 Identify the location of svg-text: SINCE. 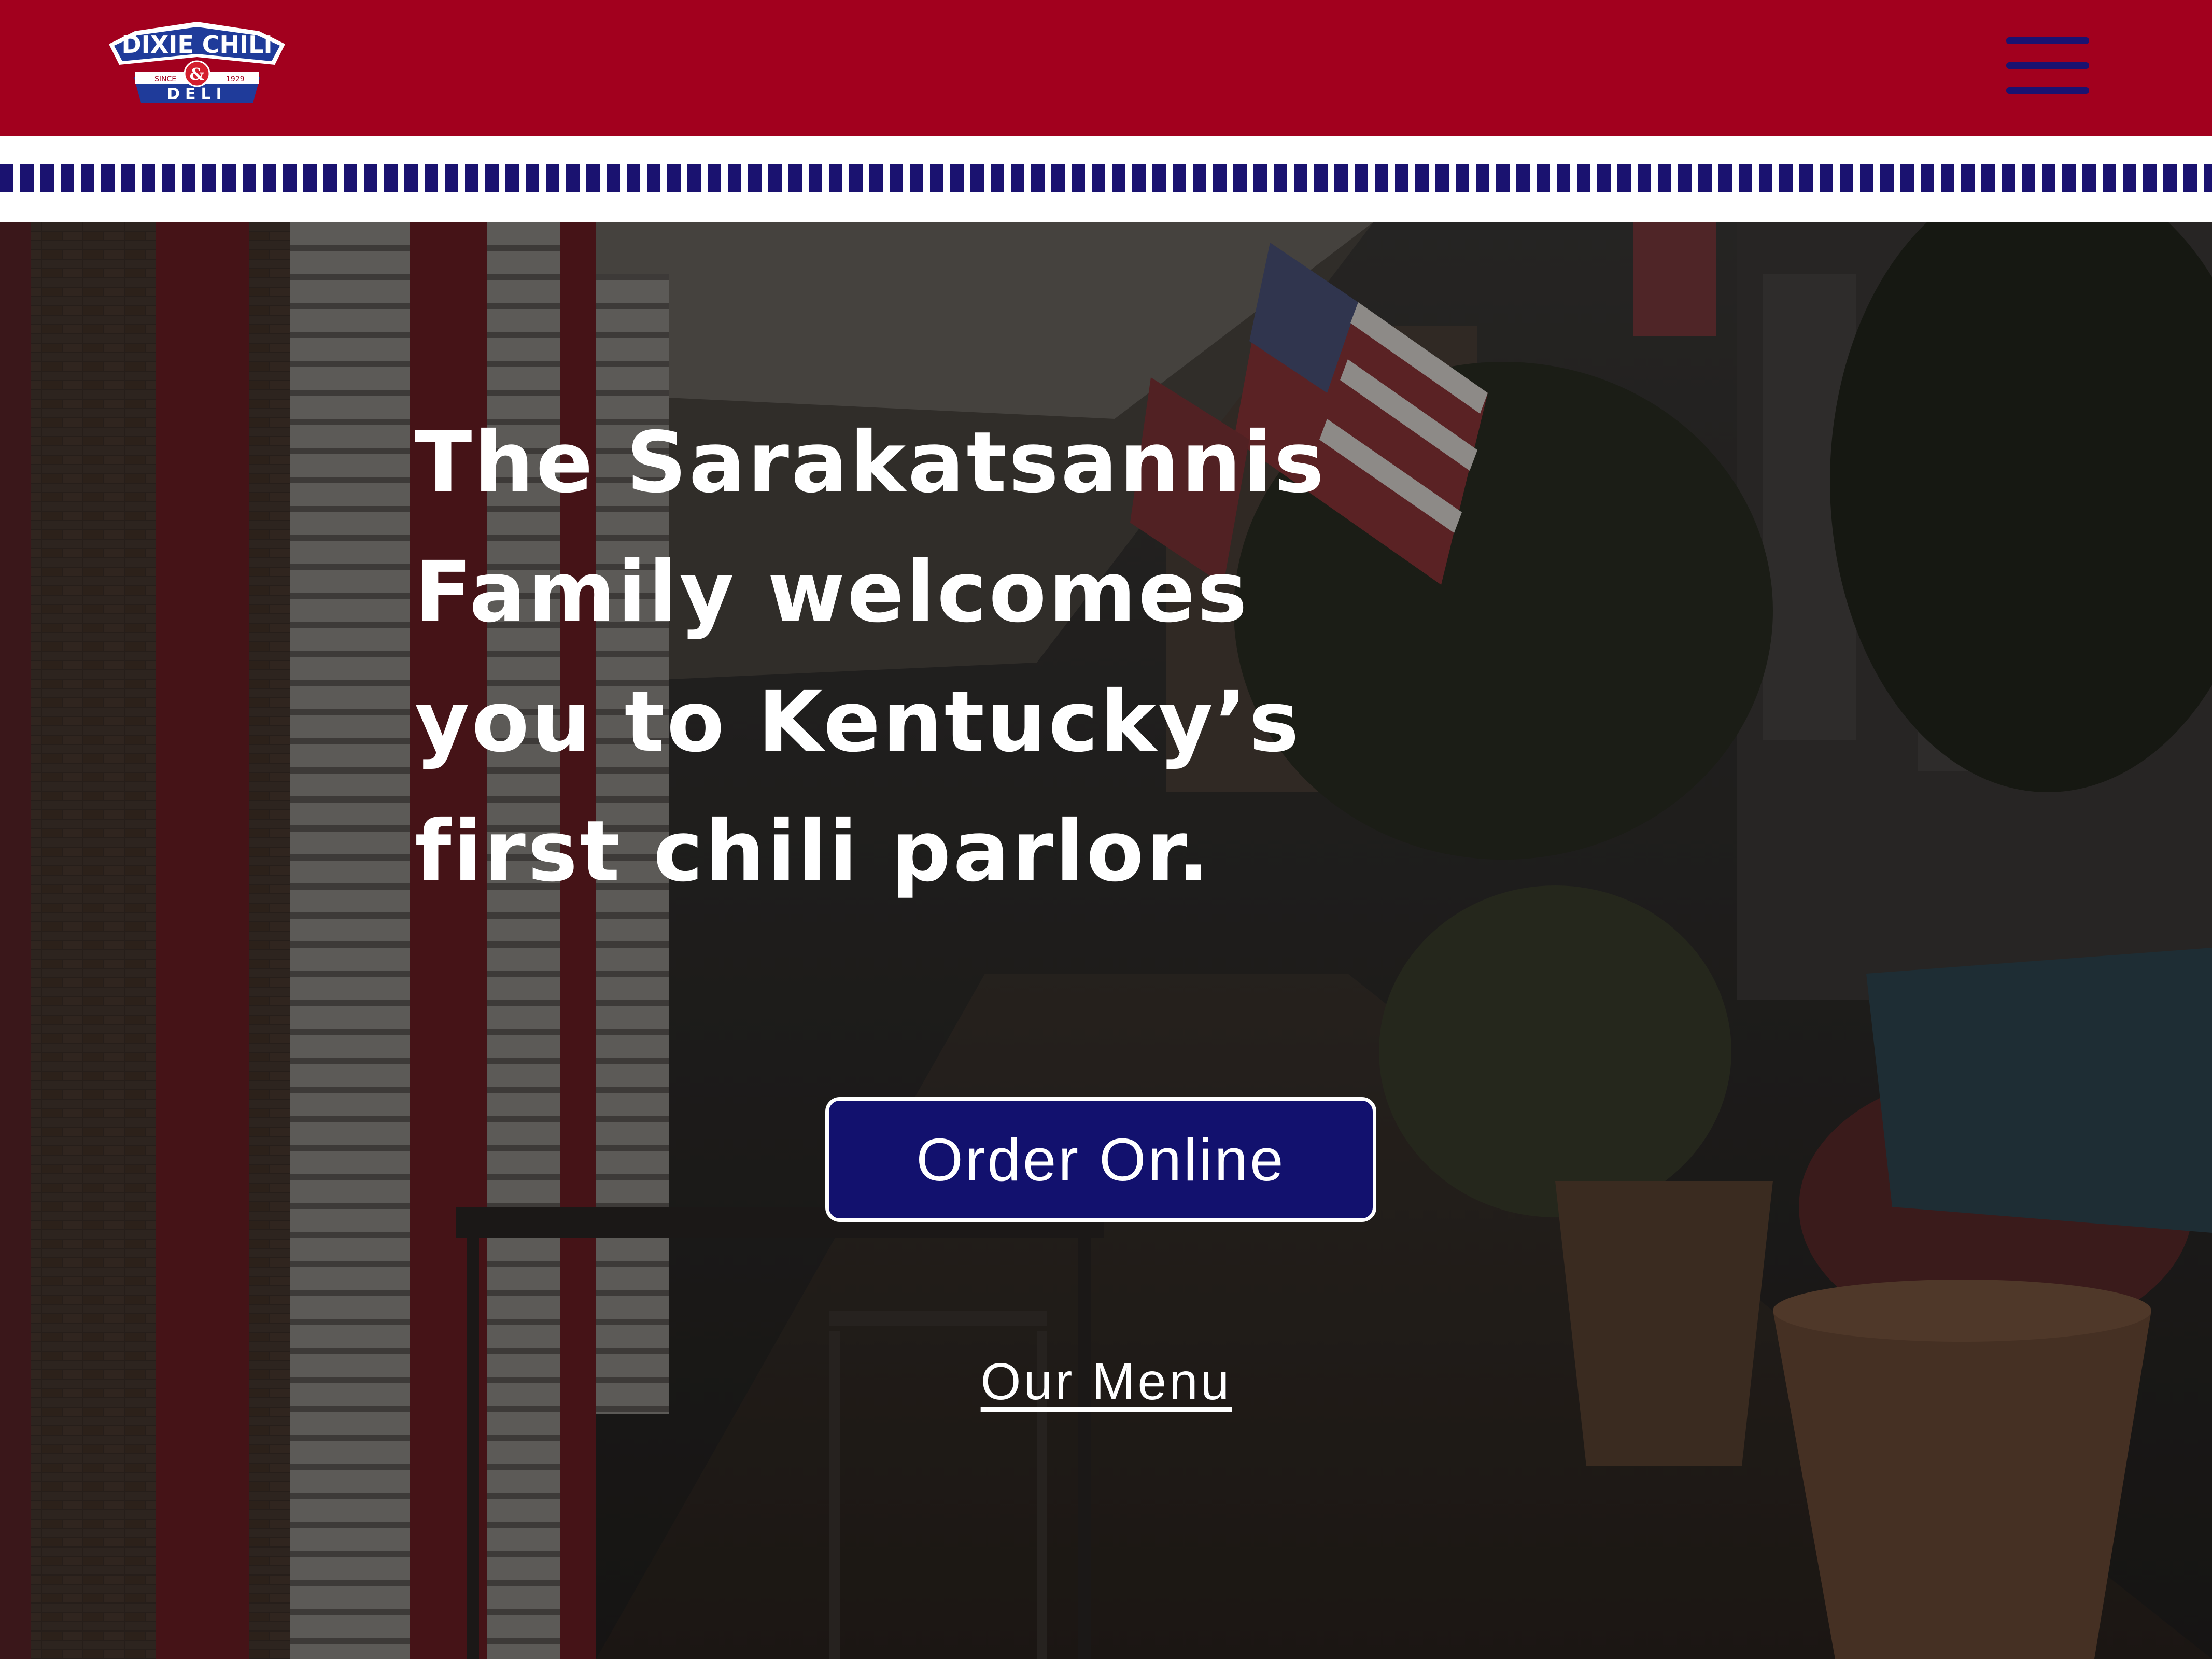
(165, 79).